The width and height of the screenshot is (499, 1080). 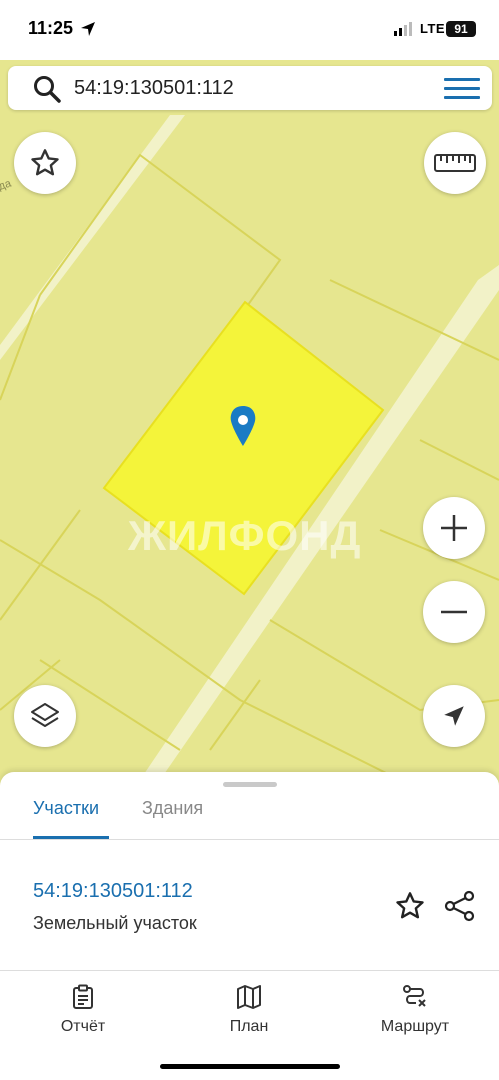 What do you see at coordinates (83, 1026) in the screenshot?
I see `nav-report-label: Отчёт` at bounding box center [83, 1026].